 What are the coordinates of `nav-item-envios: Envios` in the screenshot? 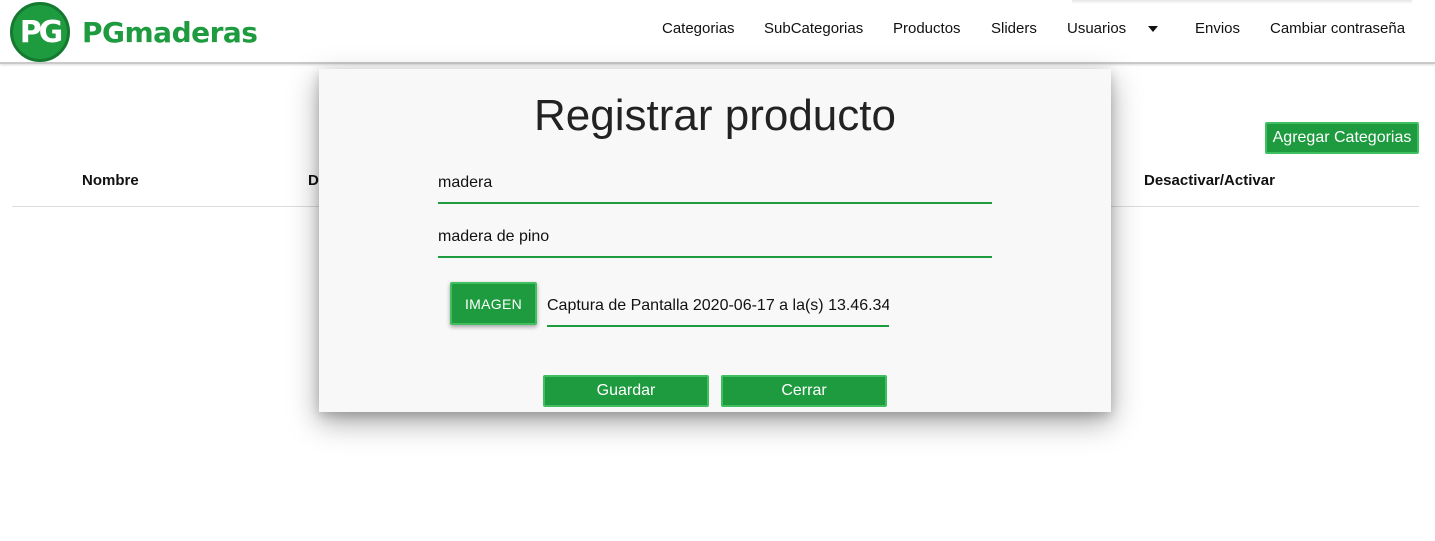 It's located at (1217, 28).